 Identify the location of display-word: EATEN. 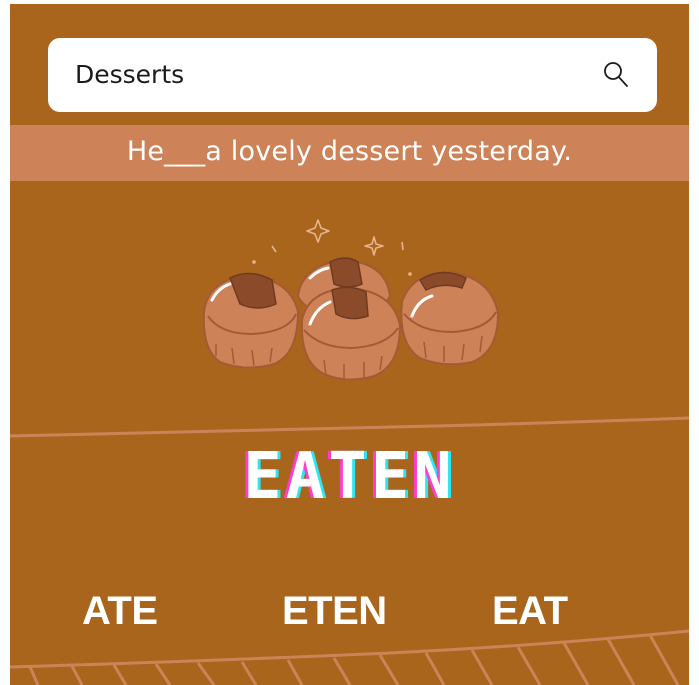
(349, 477).